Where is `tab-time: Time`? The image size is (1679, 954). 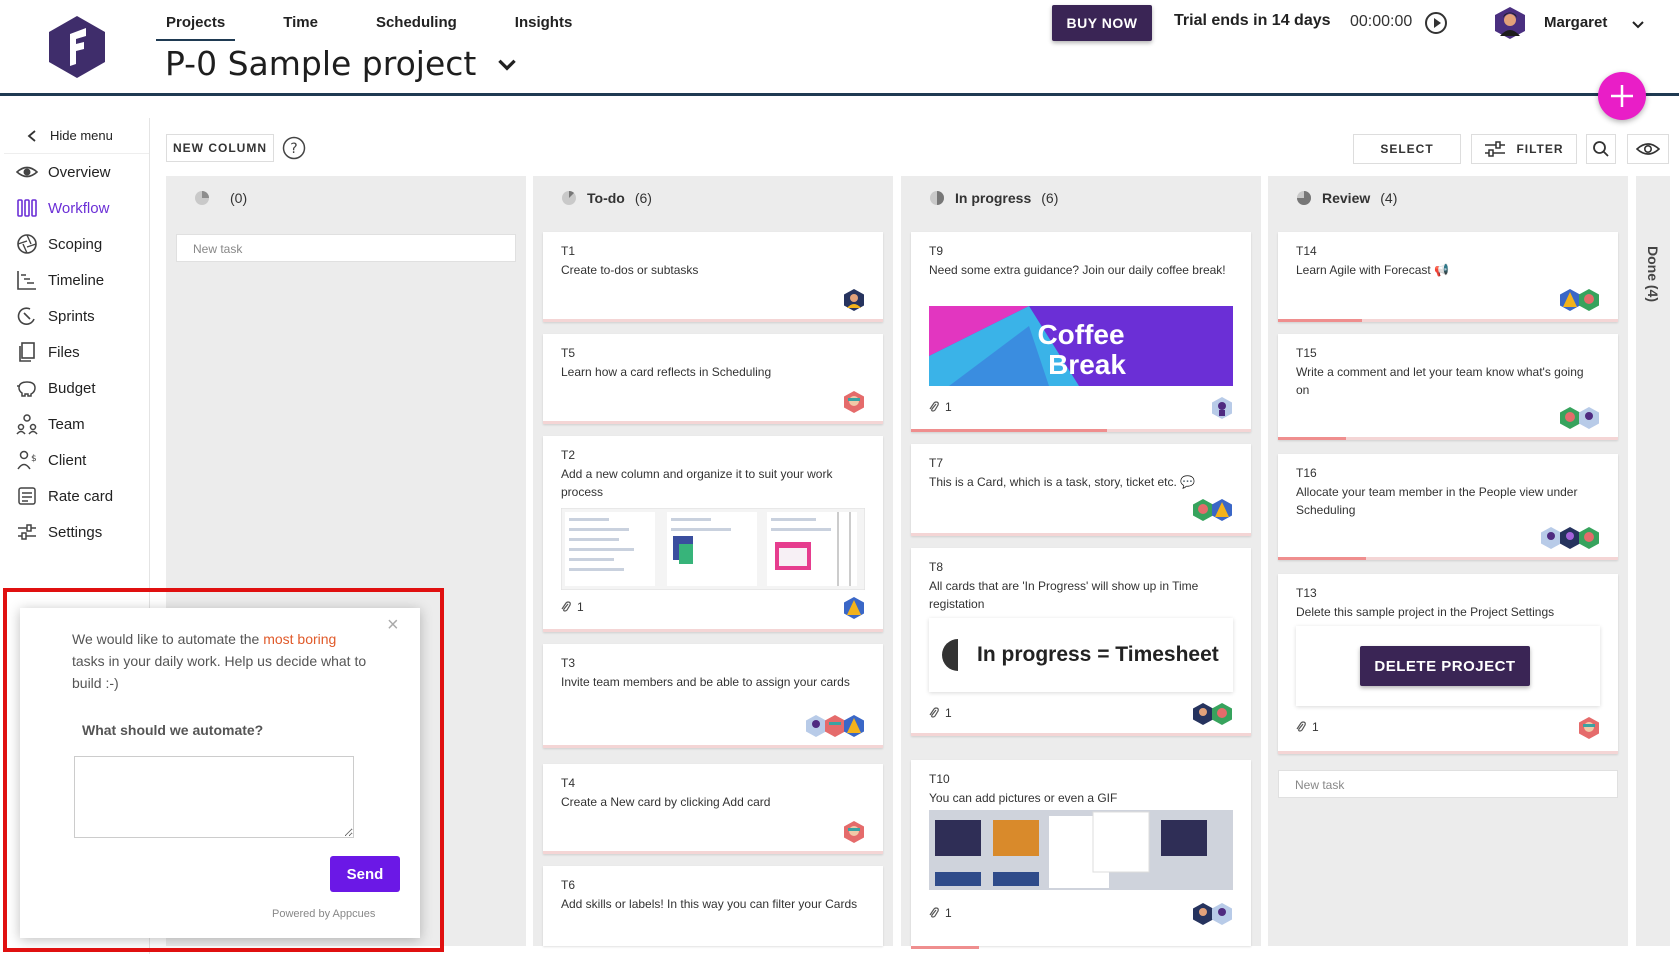 tab-time: Time is located at coordinates (300, 25).